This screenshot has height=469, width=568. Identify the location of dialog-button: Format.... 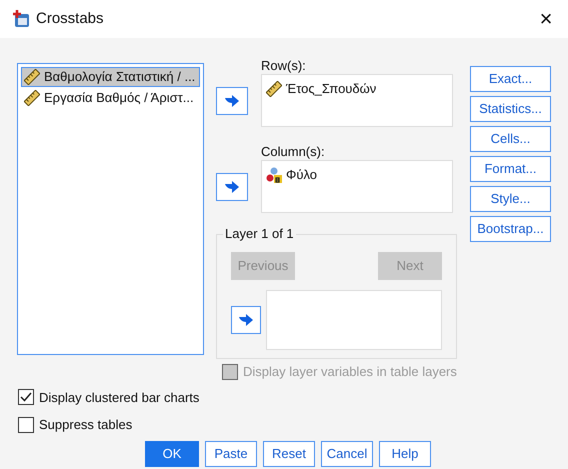
(510, 169).